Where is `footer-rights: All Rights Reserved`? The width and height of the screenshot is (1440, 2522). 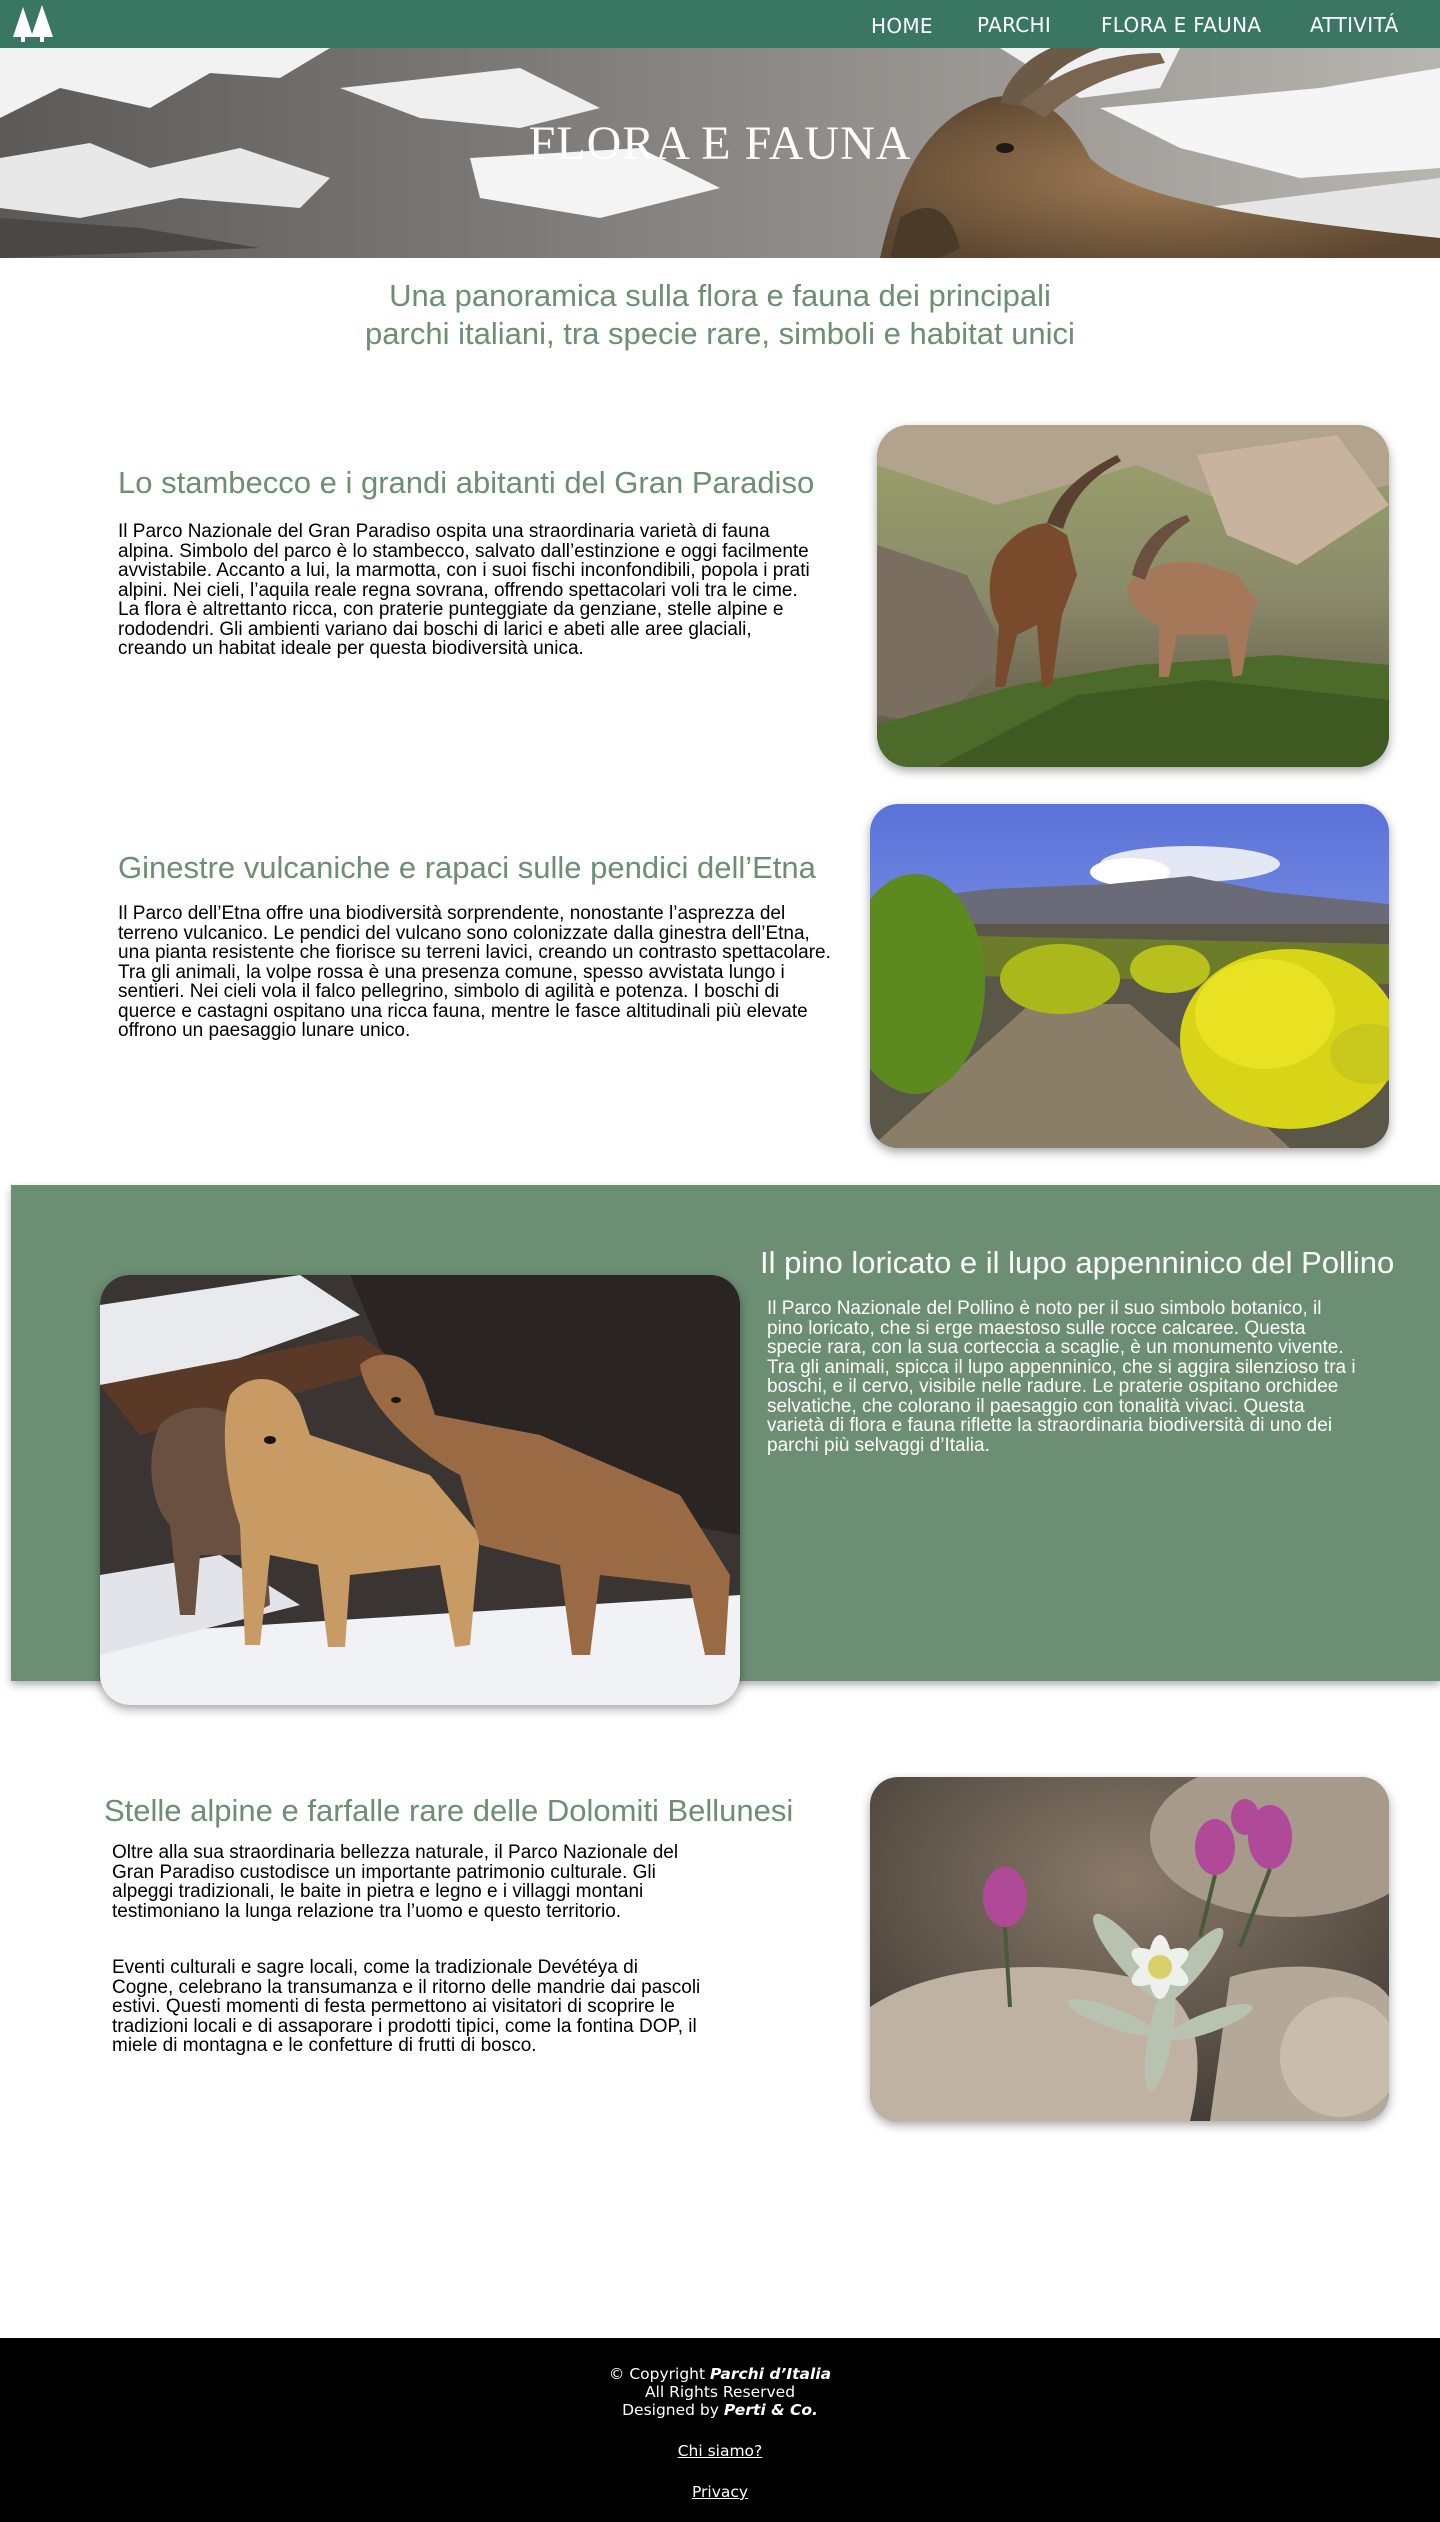 footer-rights: All Rights Reserved is located at coordinates (720, 2392).